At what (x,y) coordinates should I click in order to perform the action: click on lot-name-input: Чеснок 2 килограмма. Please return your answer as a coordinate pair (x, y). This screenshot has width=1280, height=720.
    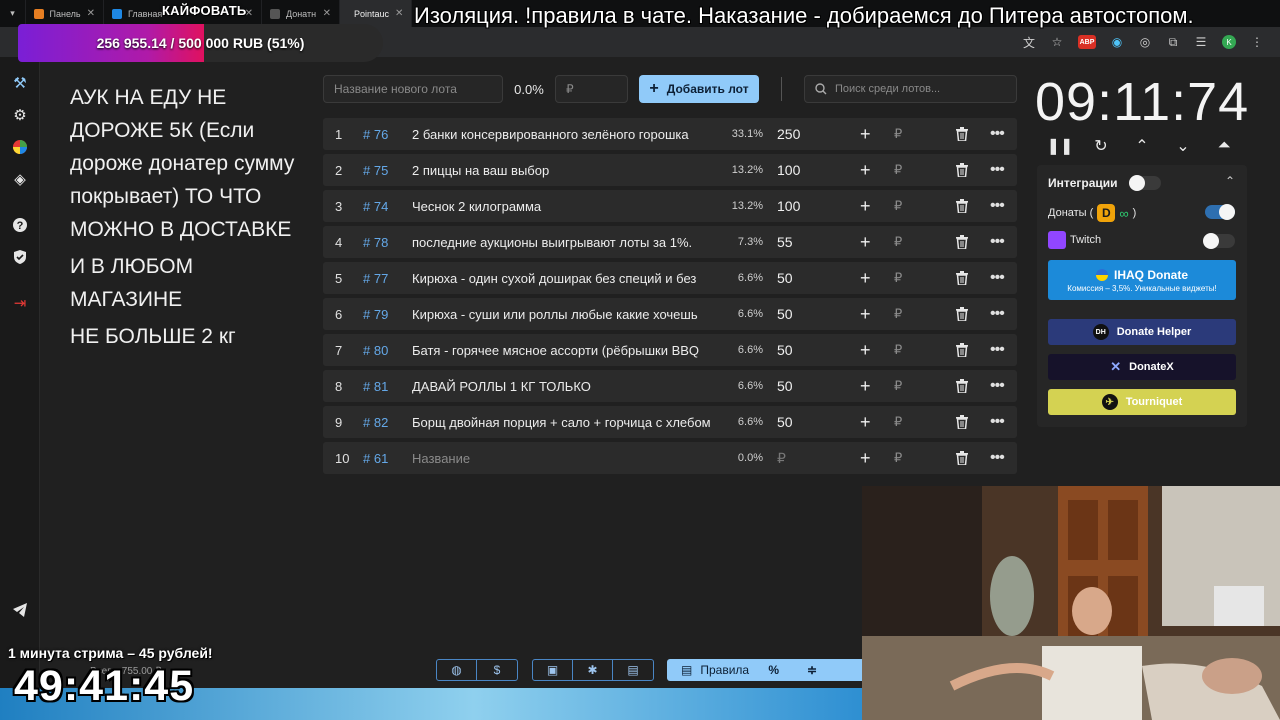
    Looking at the image, I should click on (562, 206).